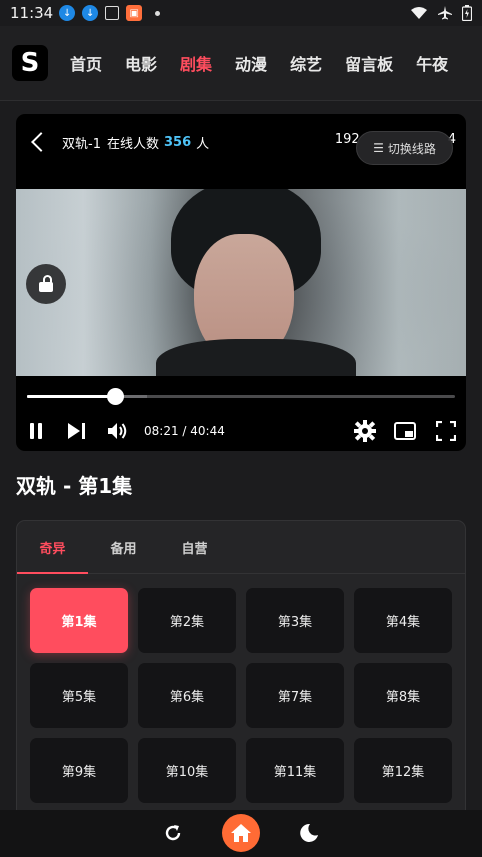 The image size is (482, 857). I want to click on home-icon, so click(241, 833).